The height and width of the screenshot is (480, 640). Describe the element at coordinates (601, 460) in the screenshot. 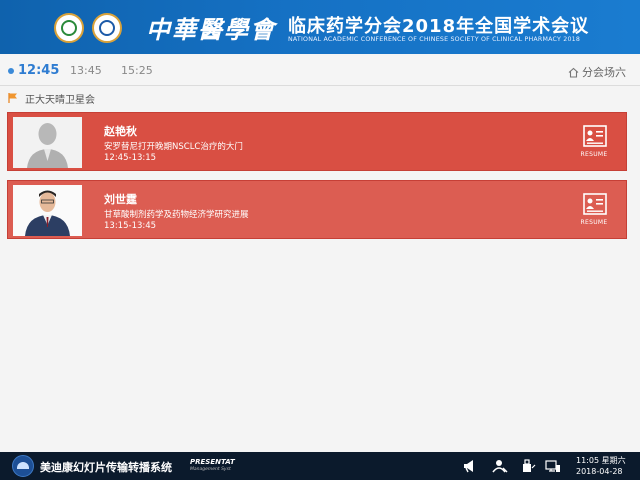

I see `clock-time: 11:05 星期六` at that location.